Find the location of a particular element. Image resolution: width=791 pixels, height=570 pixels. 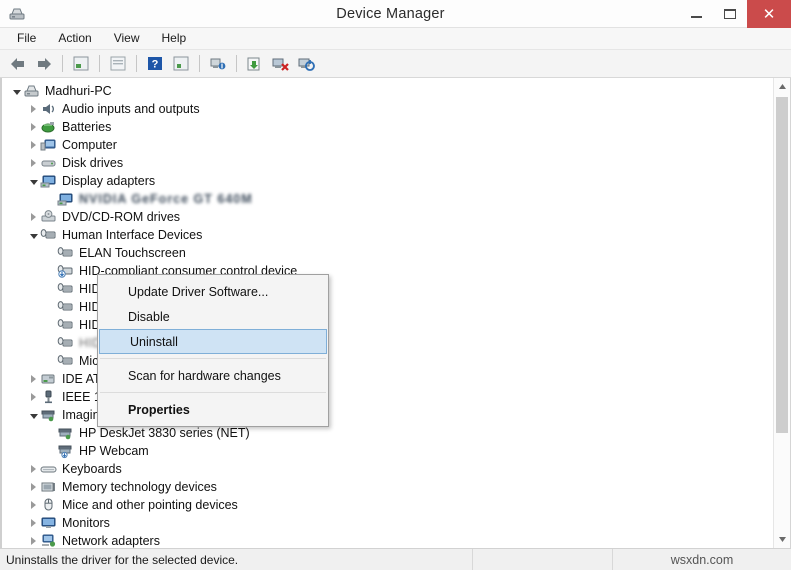

minimize-button is located at coordinates (696, 14).